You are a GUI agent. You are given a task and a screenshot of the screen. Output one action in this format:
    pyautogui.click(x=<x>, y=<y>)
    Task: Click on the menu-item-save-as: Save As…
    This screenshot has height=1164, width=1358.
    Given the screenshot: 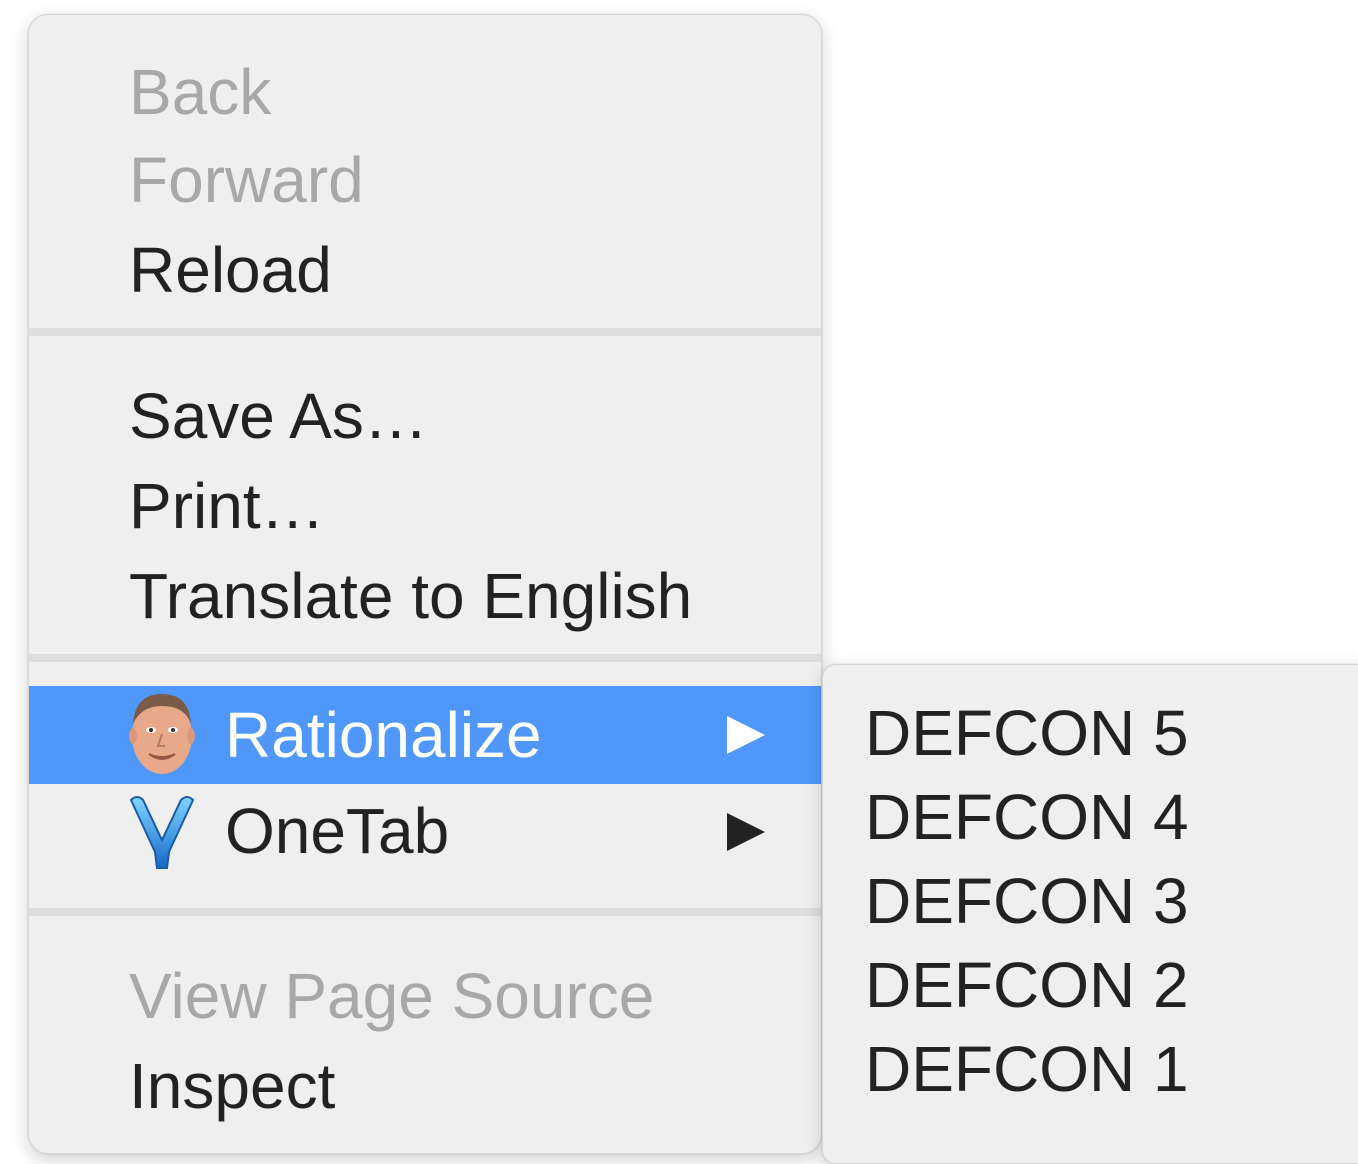 What is the action you would take?
    pyautogui.click(x=425, y=416)
    